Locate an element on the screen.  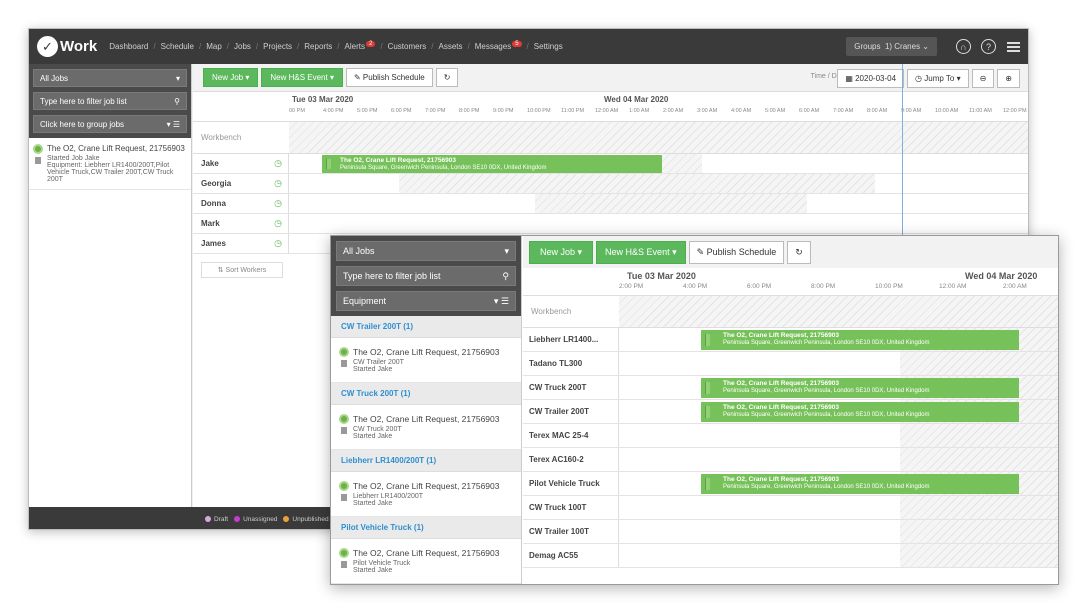
nav-item-projects: Projects is located at coordinates (277, 46).